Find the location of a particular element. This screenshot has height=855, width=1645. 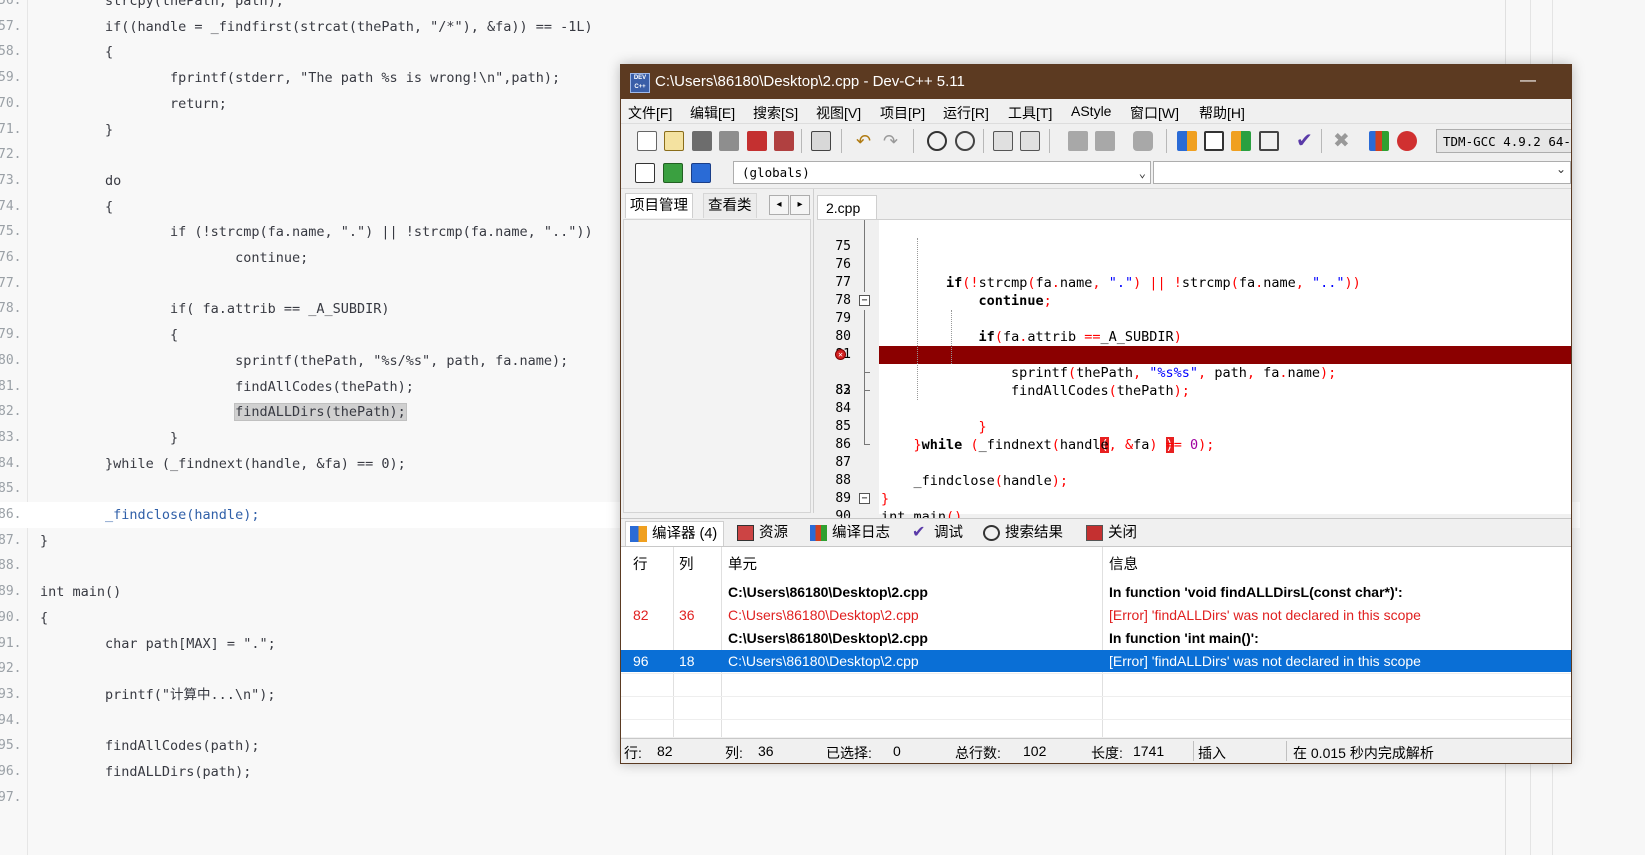

status-length-label: 长度: is located at coordinates (1107, 753).